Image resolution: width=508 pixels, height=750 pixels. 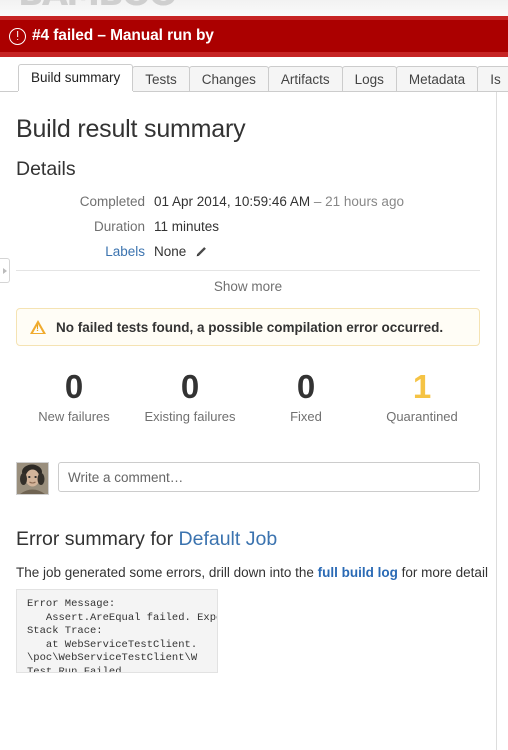 What do you see at coordinates (228, 78) in the screenshot?
I see `tab-changes: Changes` at bounding box center [228, 78].